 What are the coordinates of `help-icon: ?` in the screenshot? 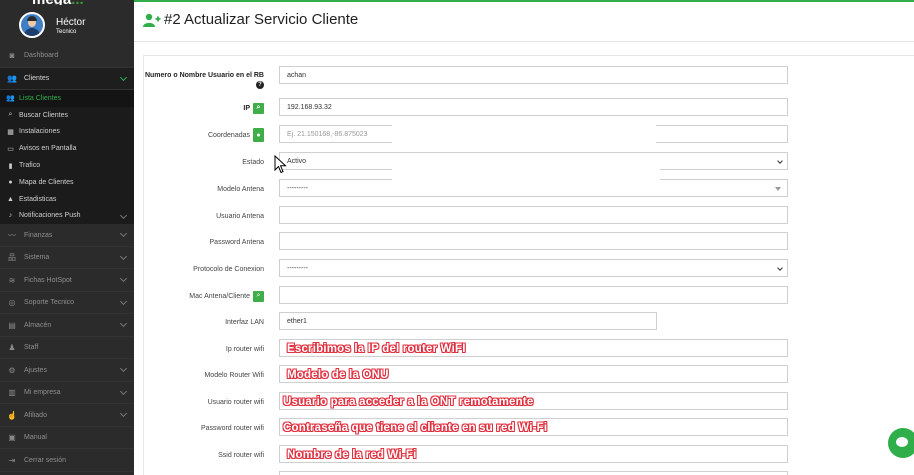 It's located at (260, 85).